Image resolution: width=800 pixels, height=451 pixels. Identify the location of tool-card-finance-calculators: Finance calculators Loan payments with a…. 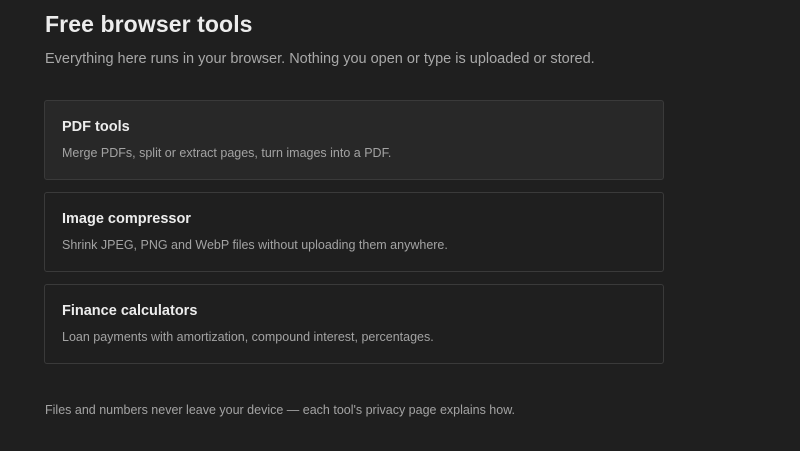
(354, 324).